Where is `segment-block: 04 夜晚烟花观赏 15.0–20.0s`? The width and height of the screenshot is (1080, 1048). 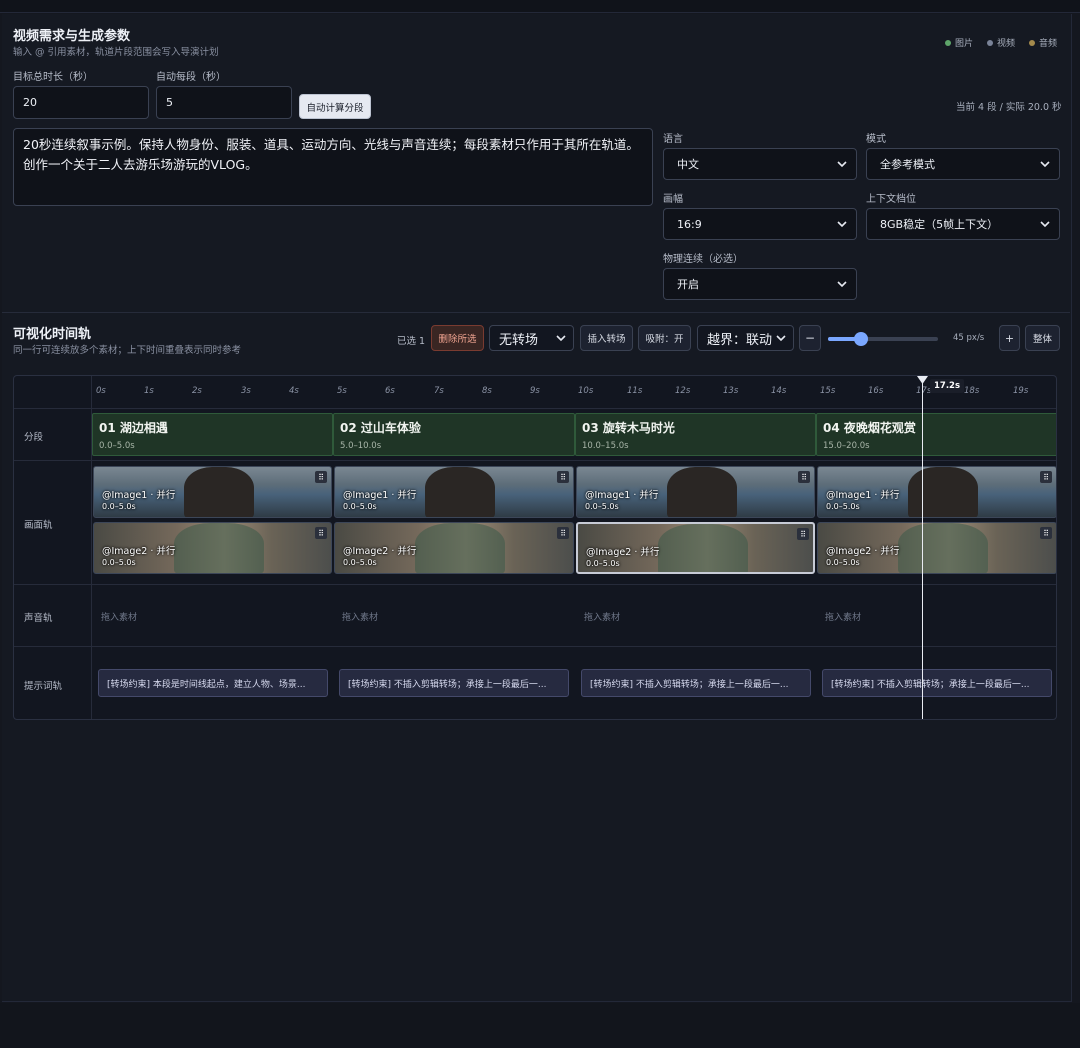
segment-block: 04 夜晚烟花观赏 15.0–20.0s is located at coordinates (936, 434).